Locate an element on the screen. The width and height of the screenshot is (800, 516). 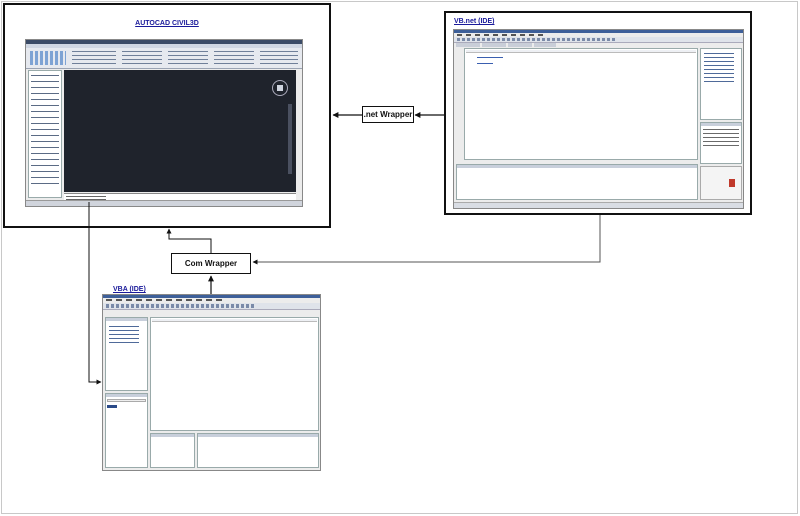
connector-com-wrapper-to-autocad is located at coordinates (189, 240).